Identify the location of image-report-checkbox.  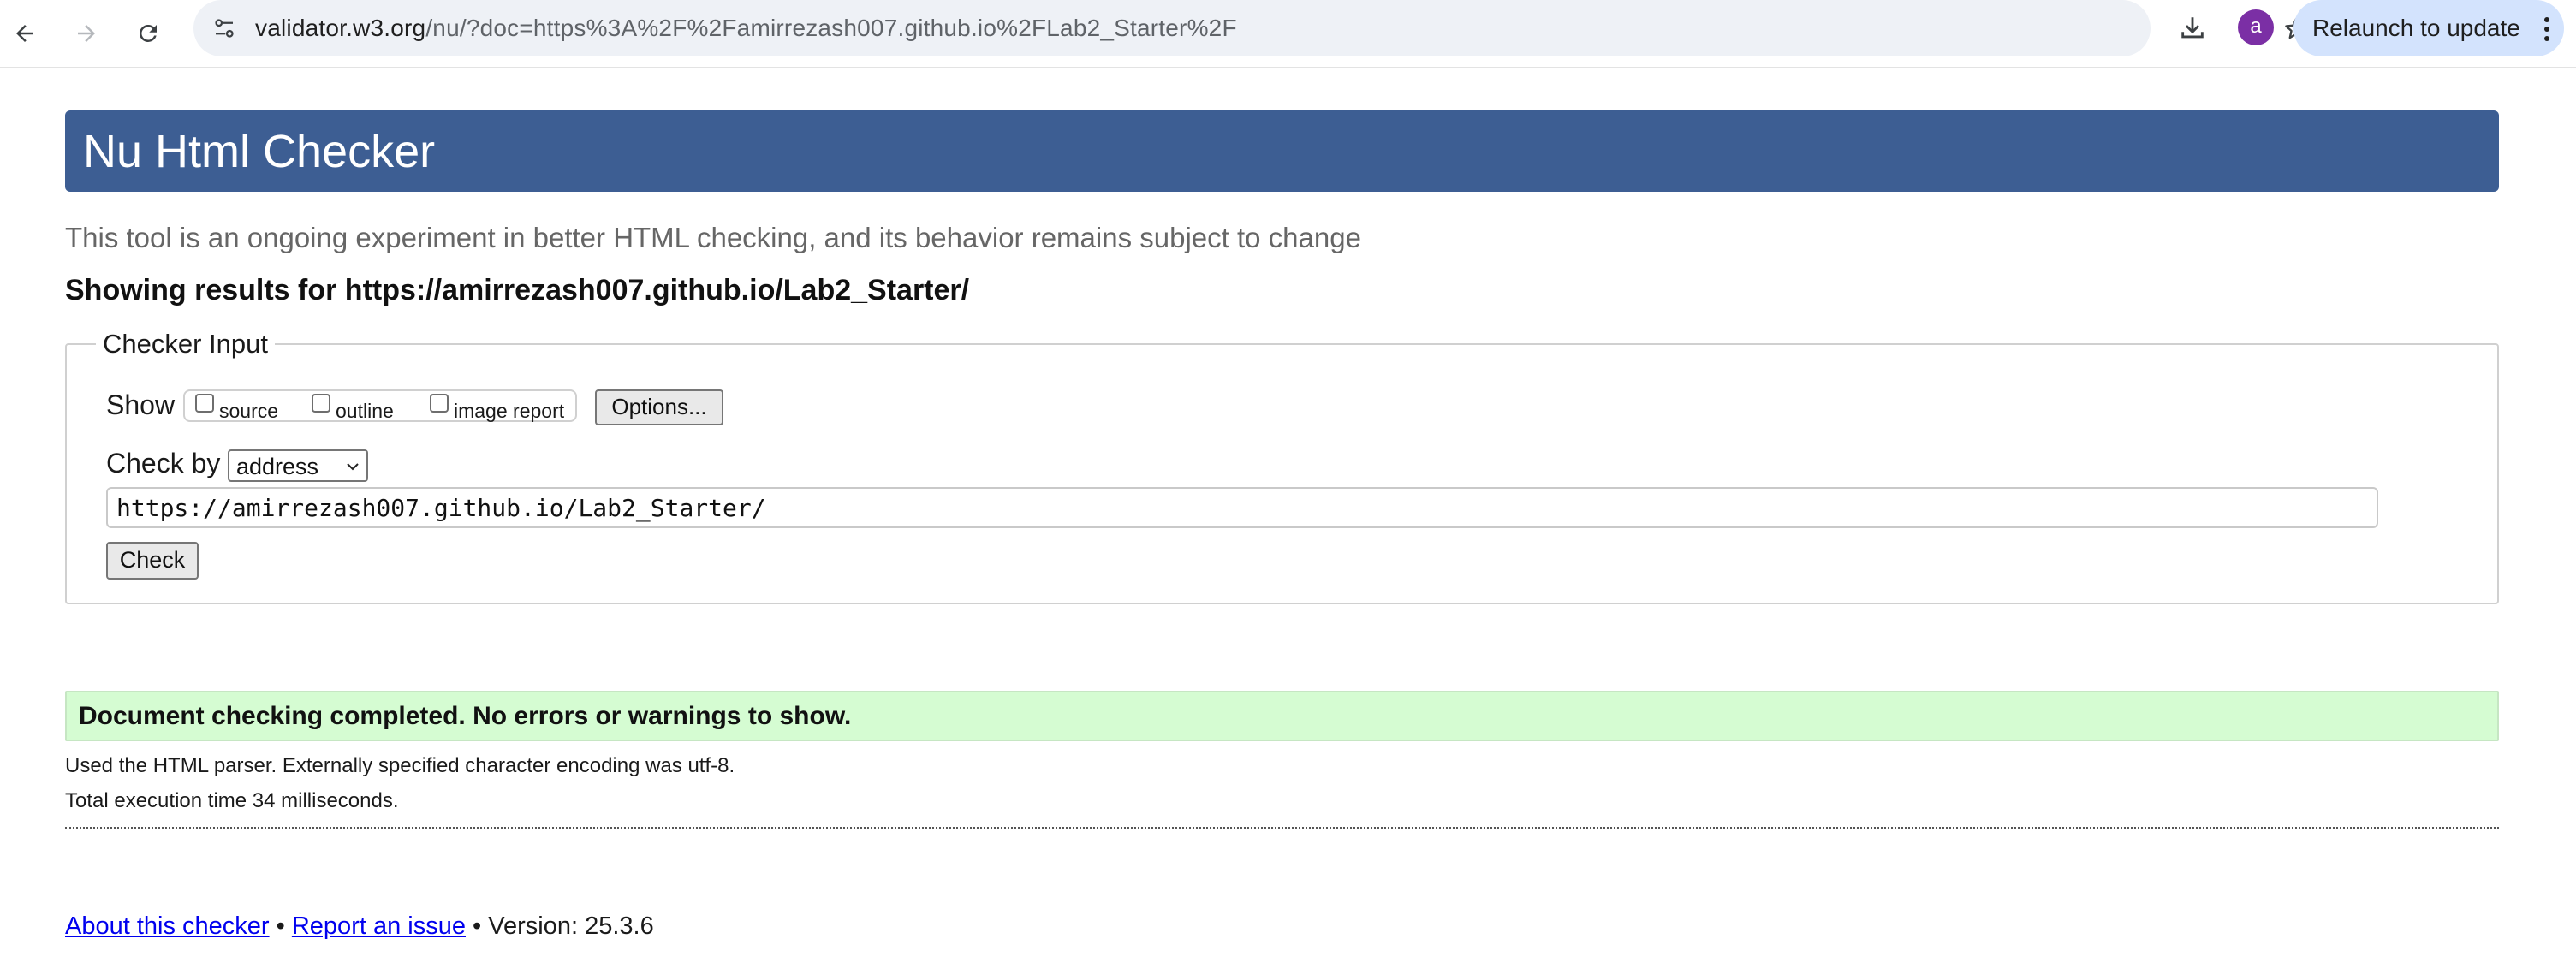
(440, 403).